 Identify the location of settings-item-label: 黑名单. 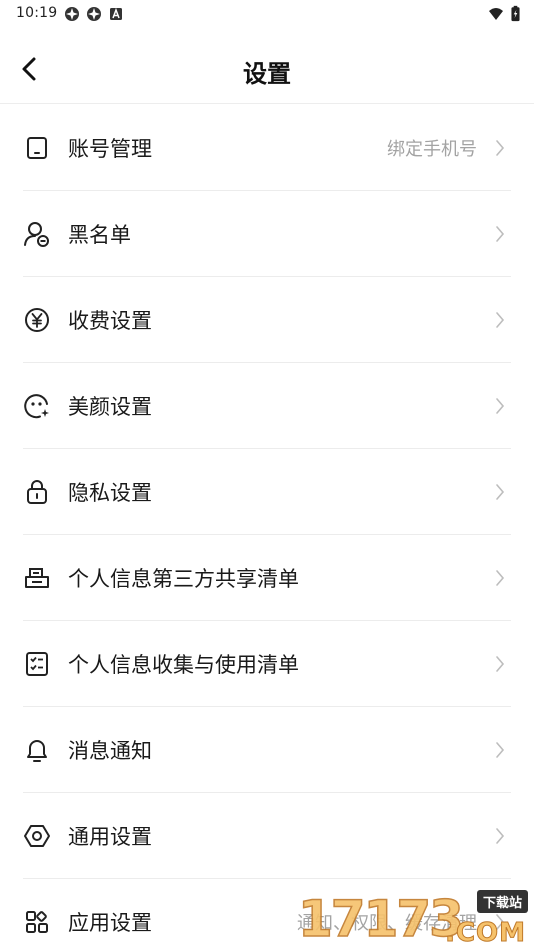
(99, 234).